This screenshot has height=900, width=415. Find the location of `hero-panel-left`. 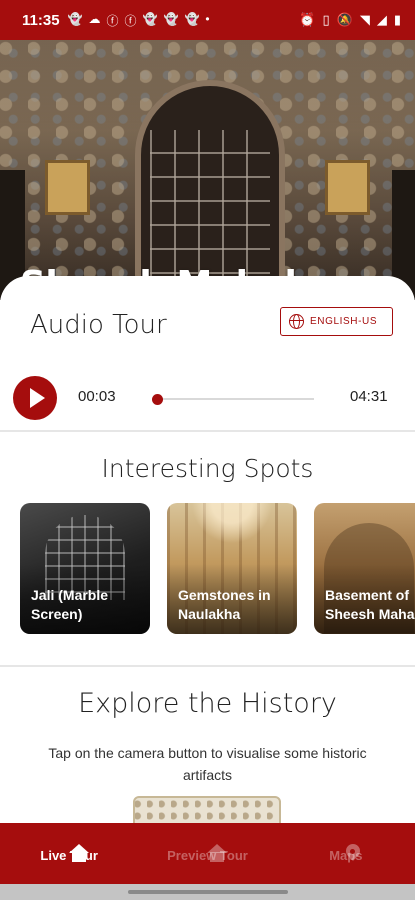

hero-panel-left is located at coordinates (67, 187).